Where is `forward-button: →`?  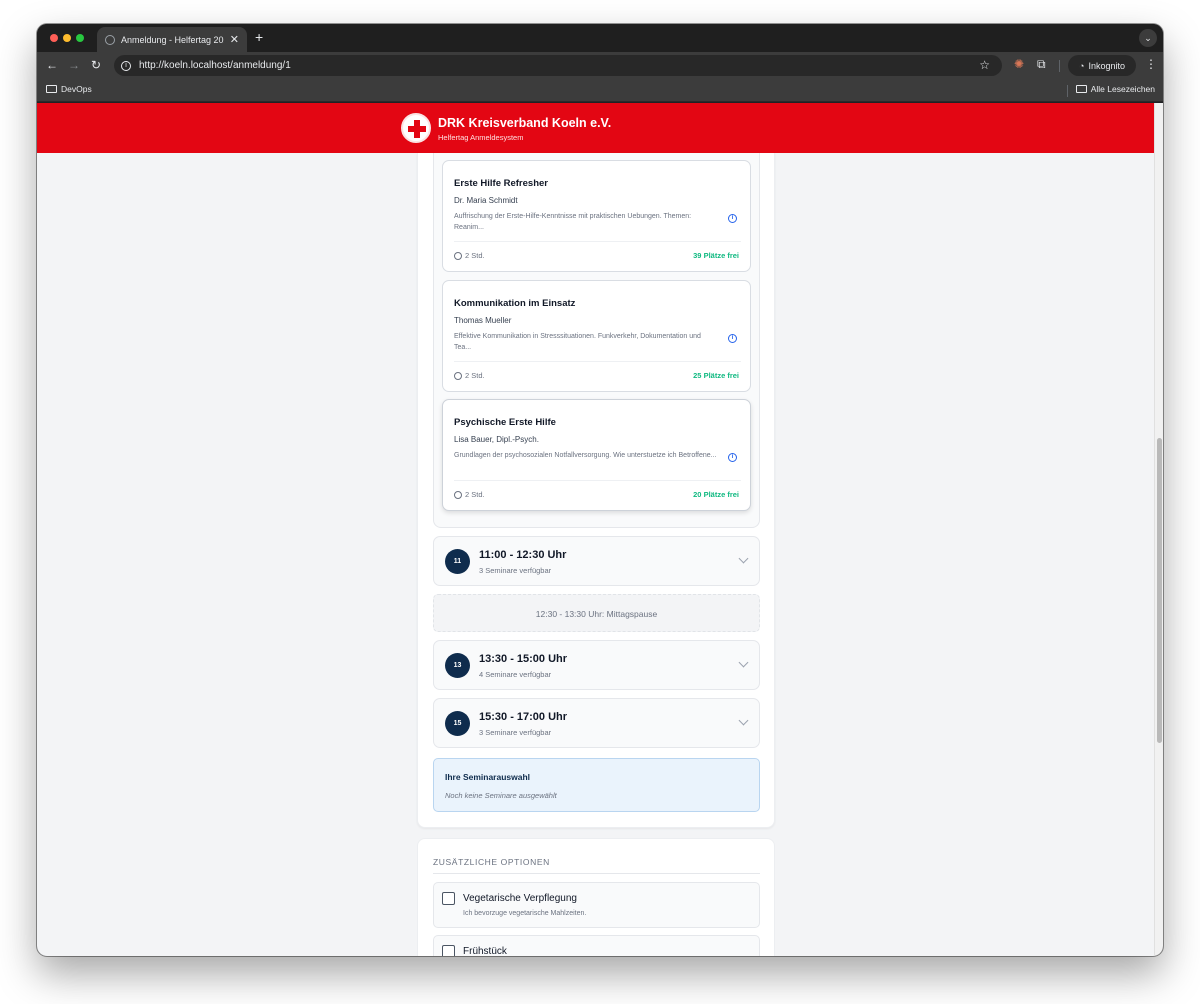 forward-button: → is located at coordinates (74, 65).